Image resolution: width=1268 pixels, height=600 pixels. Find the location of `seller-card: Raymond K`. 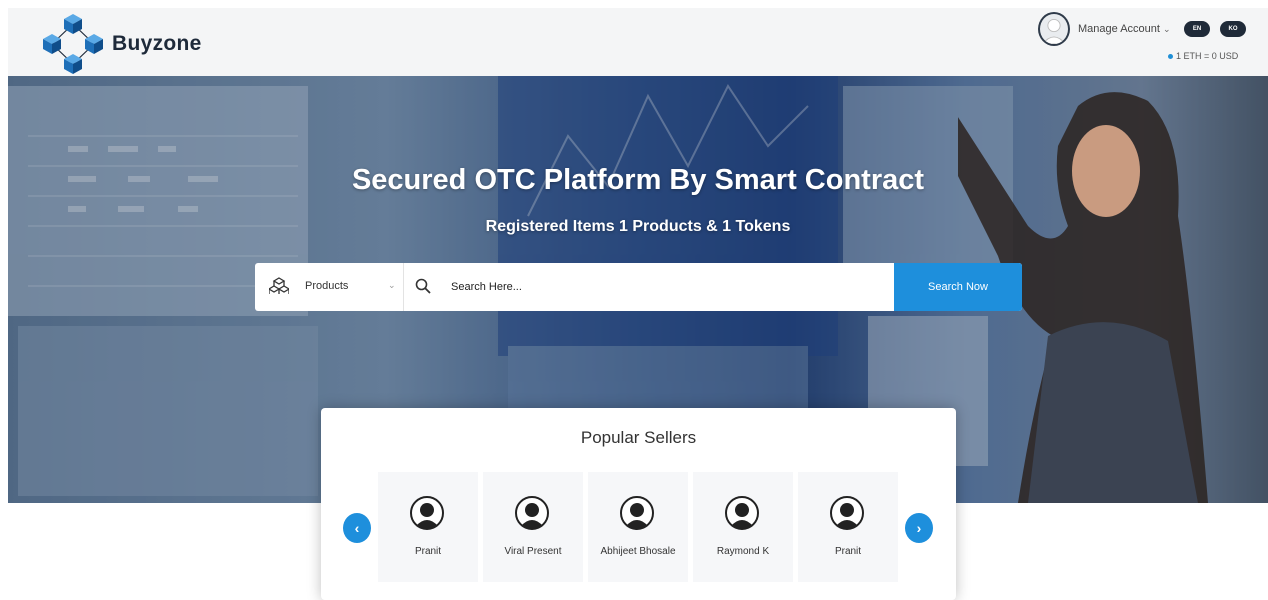

seller-card: Raymond K is located at coordinates (743, 527).